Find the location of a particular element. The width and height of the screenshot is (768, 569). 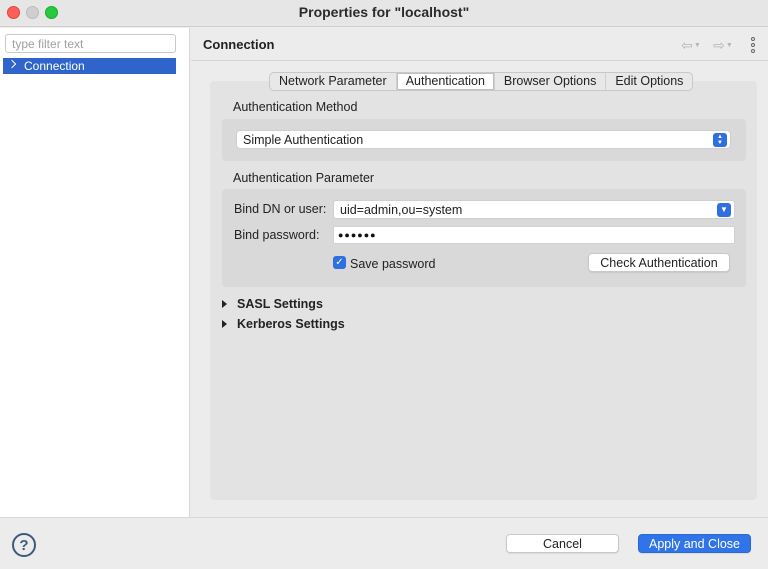

page-title: Connection is located at coordinates (239, 44).